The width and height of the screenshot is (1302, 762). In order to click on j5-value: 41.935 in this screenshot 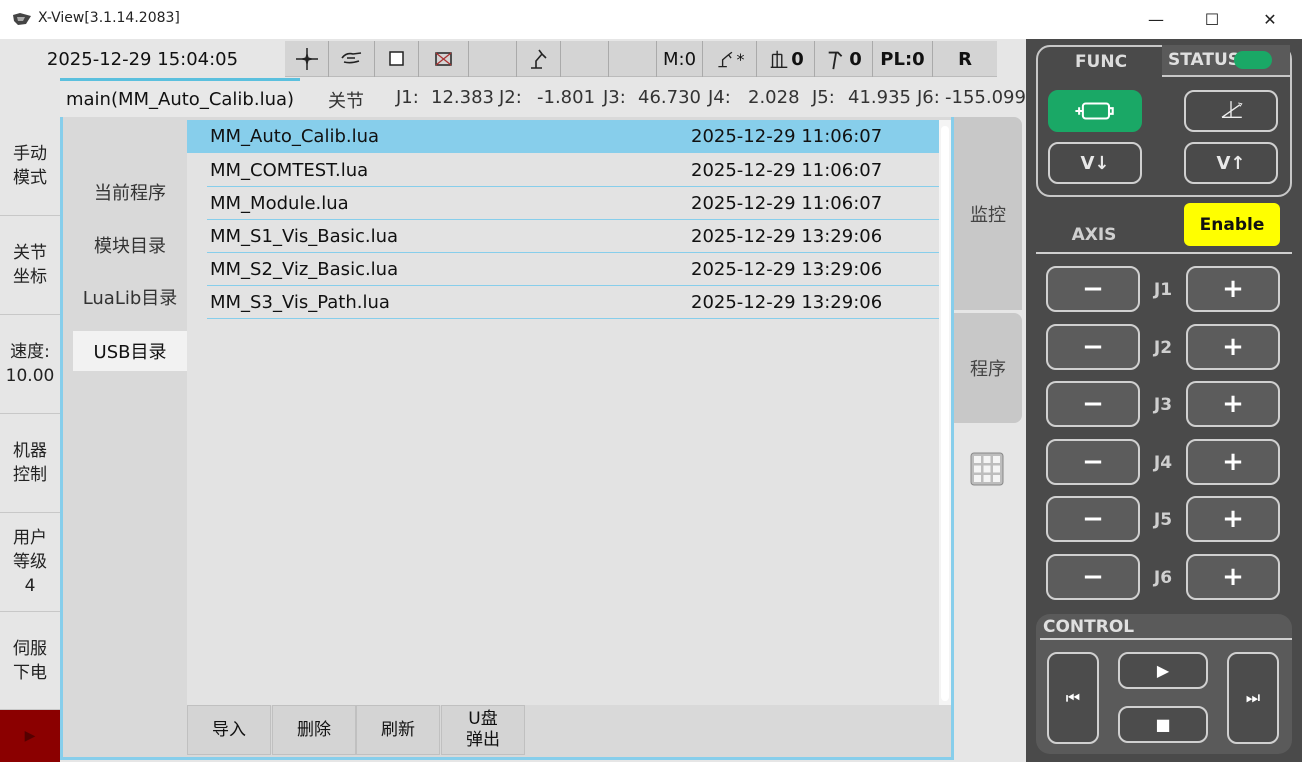, I will do `click(879, 97)`.